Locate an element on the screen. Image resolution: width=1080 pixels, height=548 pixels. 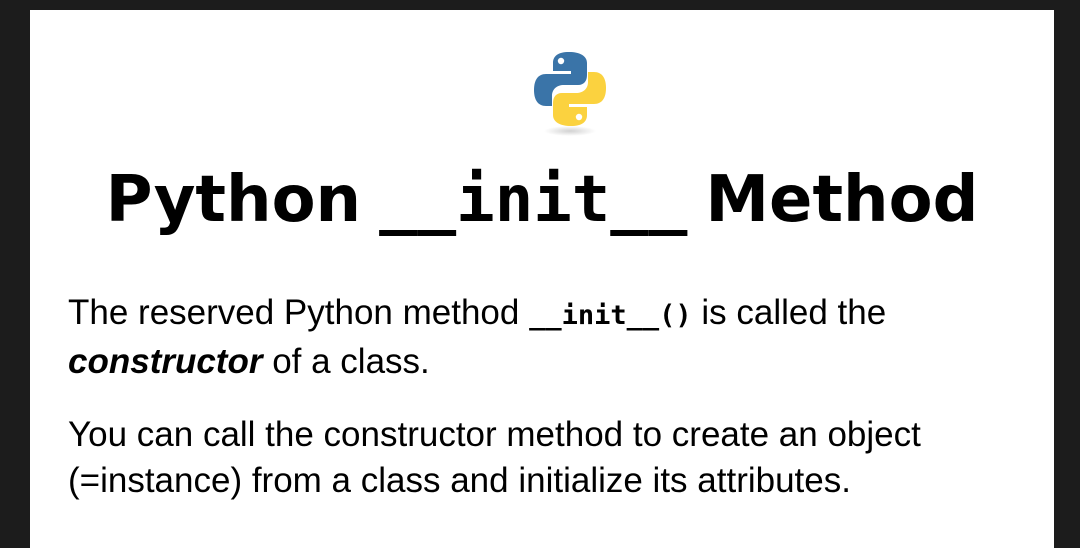
paragraph1-text-before: The reserved Python method is located at coordinates (299, 312).